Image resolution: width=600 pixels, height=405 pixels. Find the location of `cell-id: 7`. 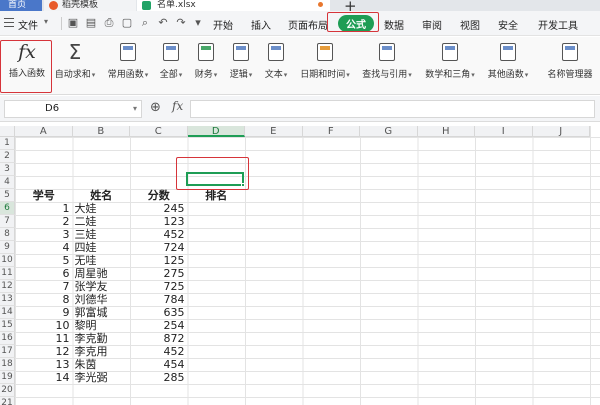

cell-id: 7 is located at coordinates (44, 286).